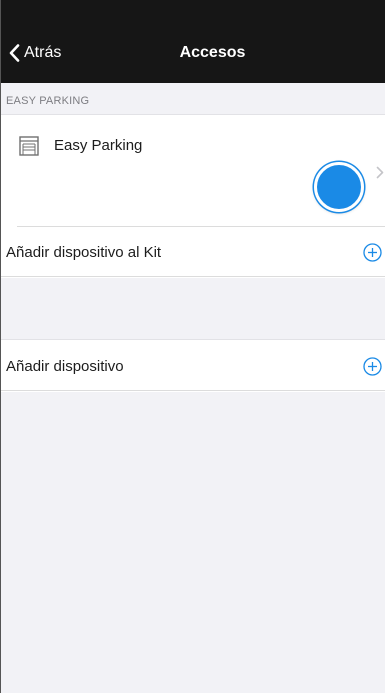 The image size is (385, 693). Describe the element at coordinates (84, 252) in the screenshot. I see `add-device-to-kit-label: Añadir dispositivo al Kit` at that location.